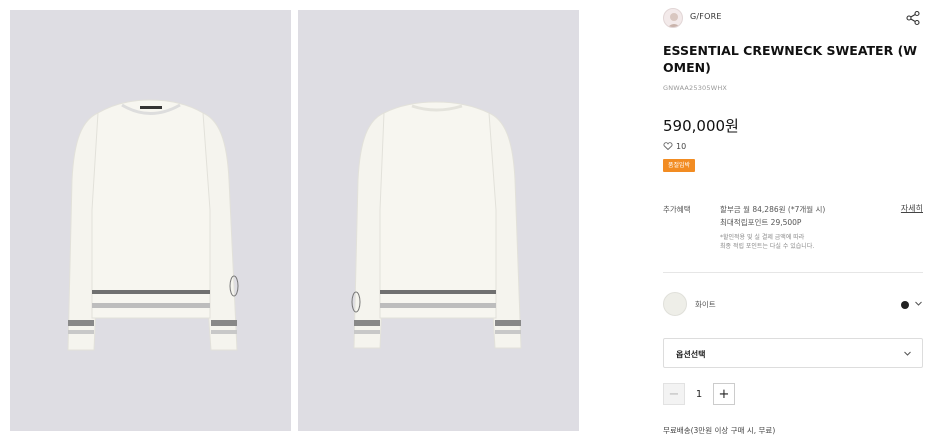  Describe the element at coordinates (695, 88) in the screenshot. I see `product-code: GNWAA25305WHX` at that location.